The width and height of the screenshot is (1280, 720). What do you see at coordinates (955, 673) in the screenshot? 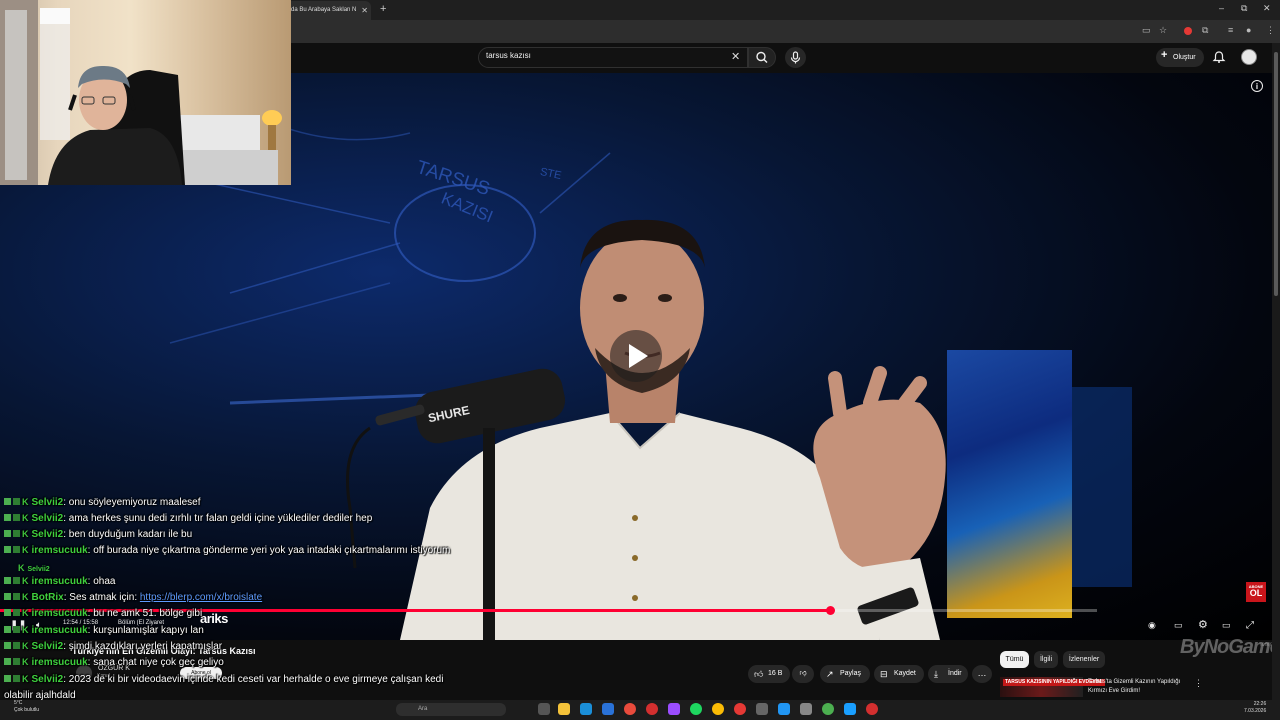
I see `download-label: İndir` at bounding box center [955, 673].